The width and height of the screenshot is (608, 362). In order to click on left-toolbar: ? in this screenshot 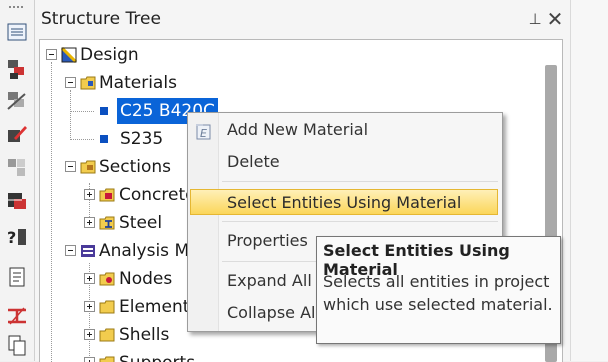, I will do `click(17, 180)`.